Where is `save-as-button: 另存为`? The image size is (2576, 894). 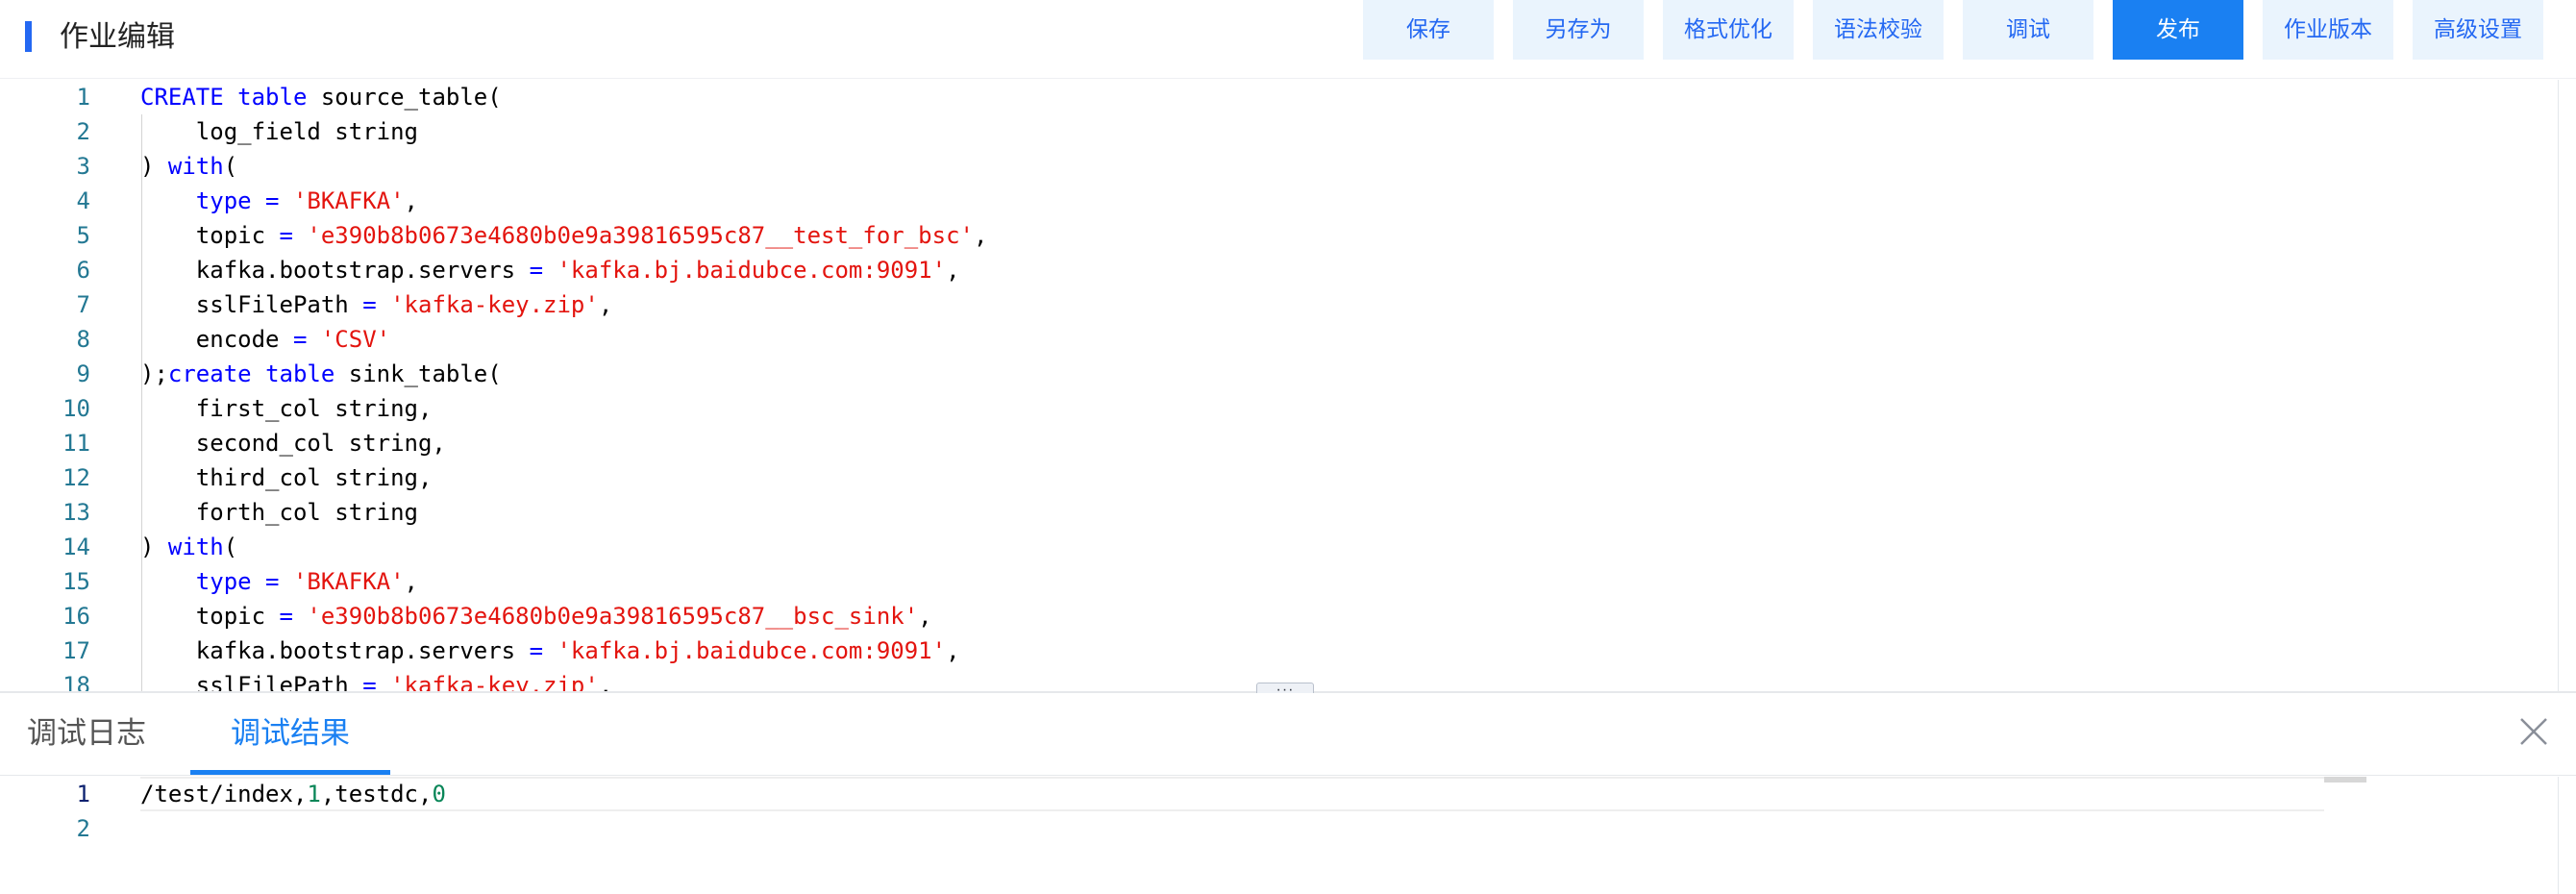
save-as-button: 另存为 is located at coordinates (1578, 30).